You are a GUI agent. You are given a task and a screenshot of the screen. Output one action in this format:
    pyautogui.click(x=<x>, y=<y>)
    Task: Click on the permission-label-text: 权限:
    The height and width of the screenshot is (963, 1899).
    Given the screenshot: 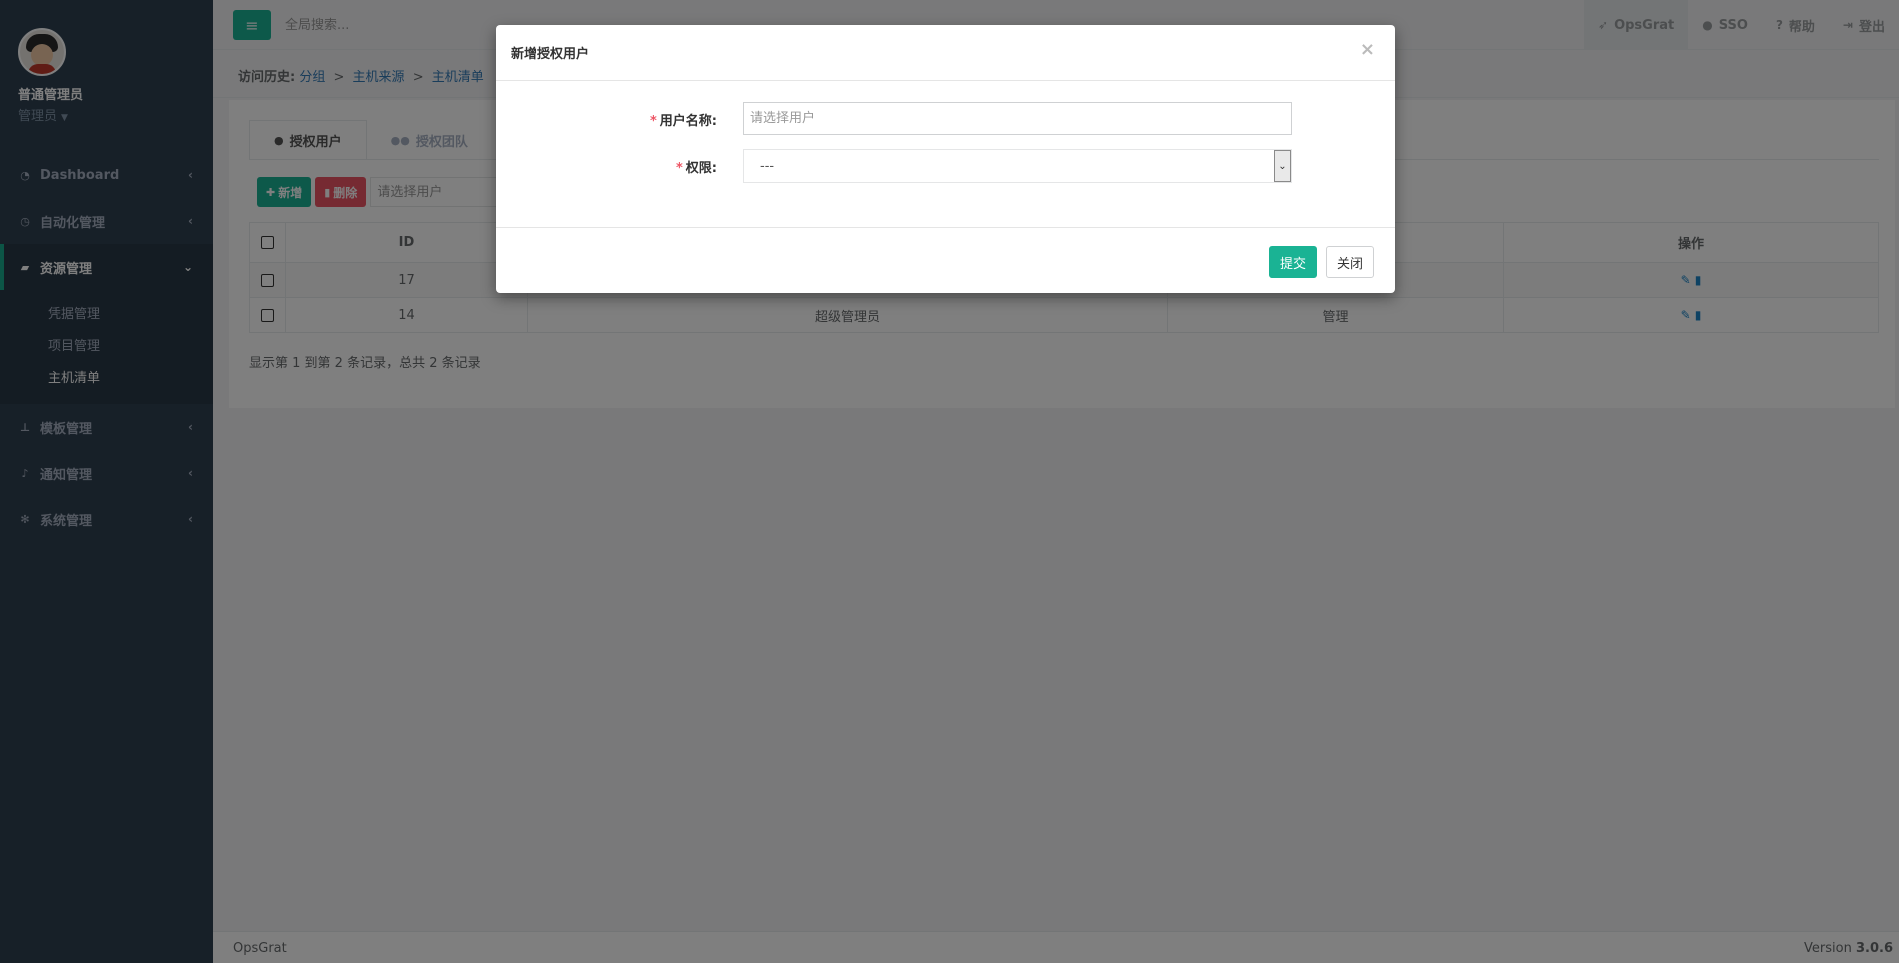 What is the action you would take?
    pyautogui.click(x=701, y=168)
    